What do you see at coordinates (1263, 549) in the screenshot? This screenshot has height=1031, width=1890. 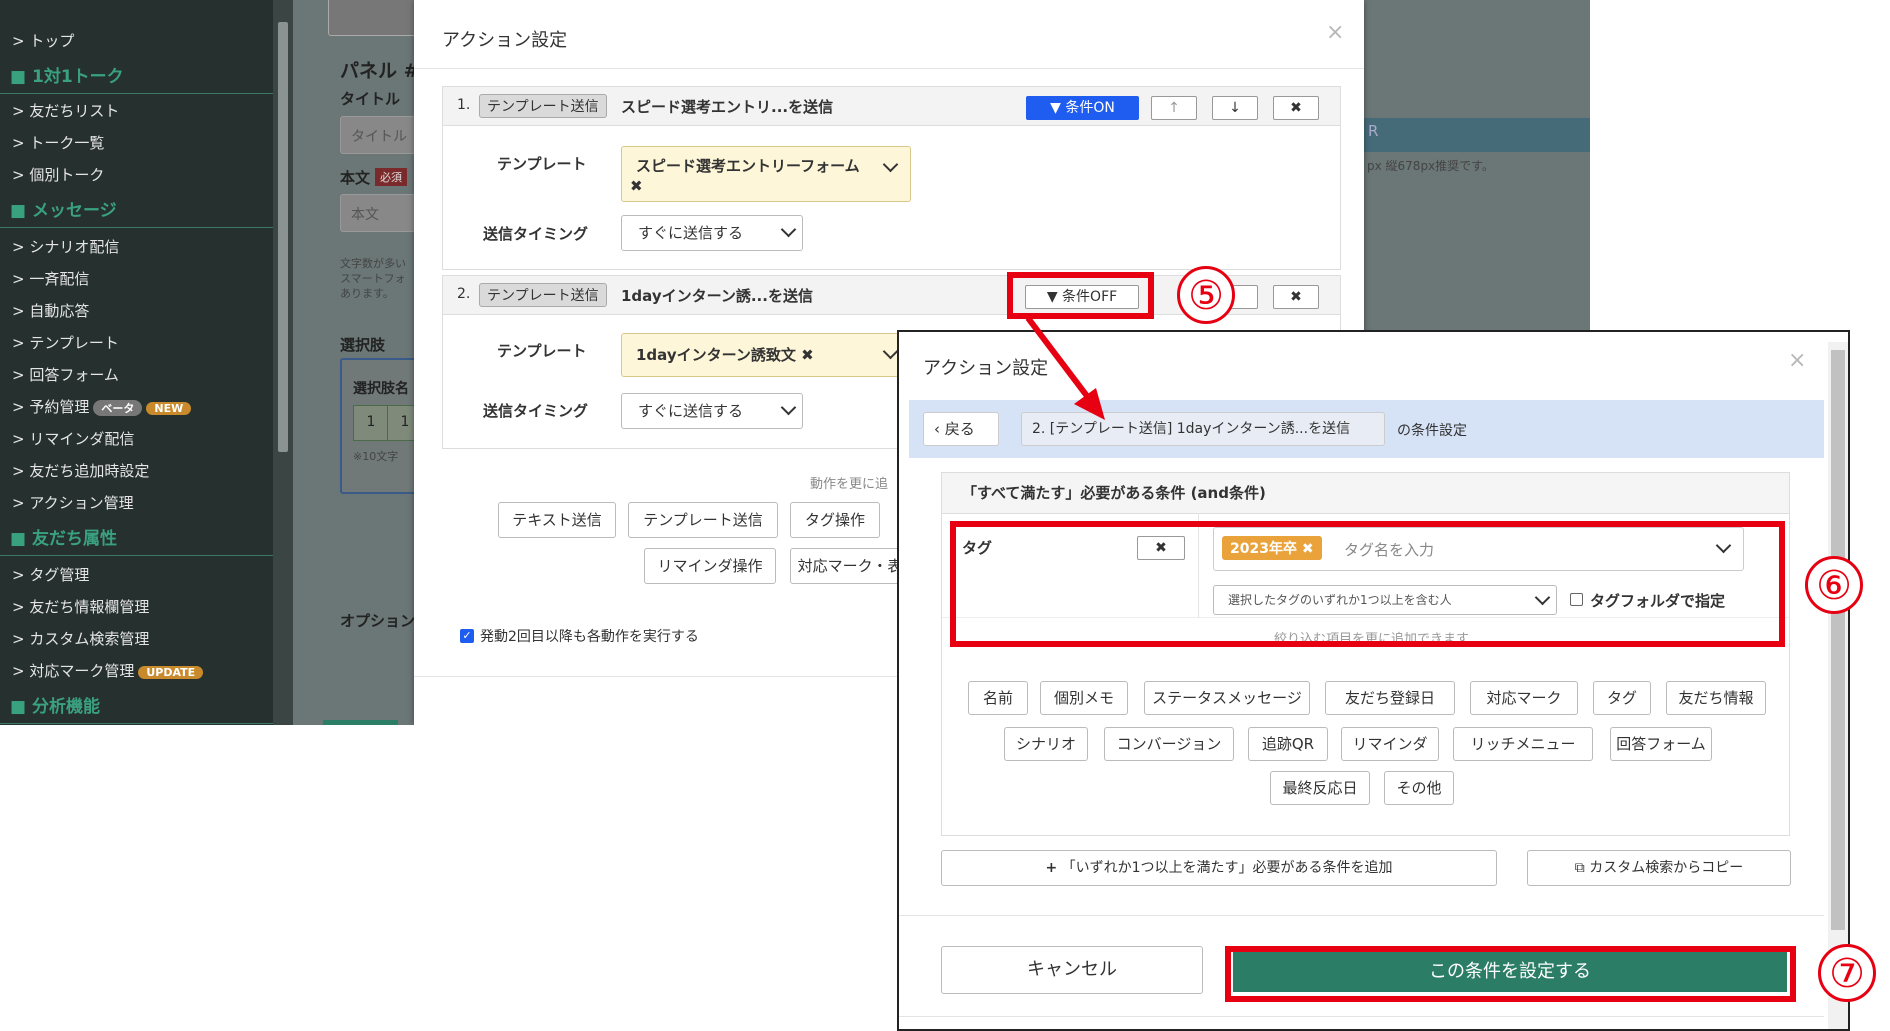 I see `tag-chip-label: 2023年卒` at bounding box center [1263, 549].